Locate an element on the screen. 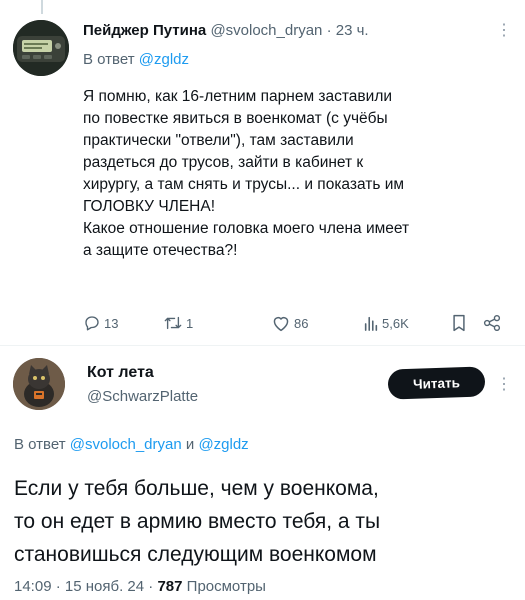  share-button is located at coordinates (492, 323).